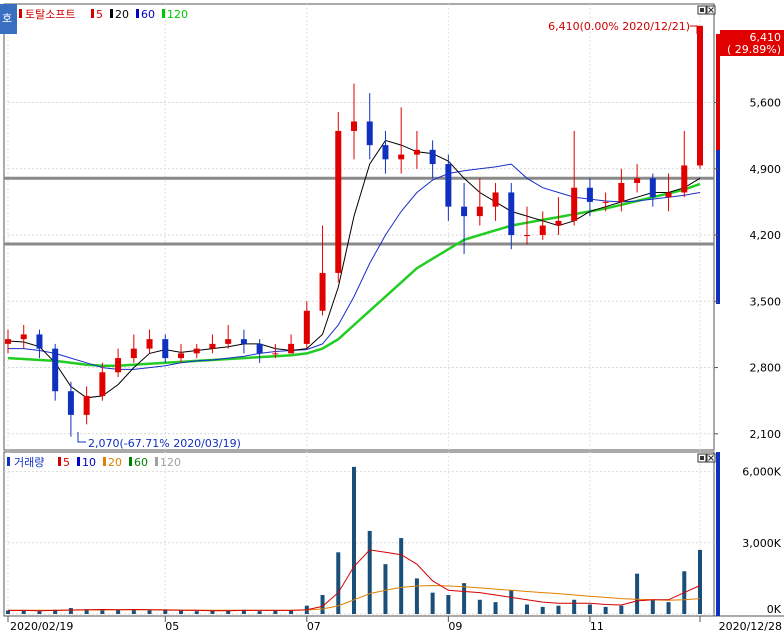 Image resolution: width=784 pixels, height=635 pixels. What do you see at coordinates (766, 301) in the screenshot?
I see `price-tick-label: 3,500` at bounding box center [766, 301].